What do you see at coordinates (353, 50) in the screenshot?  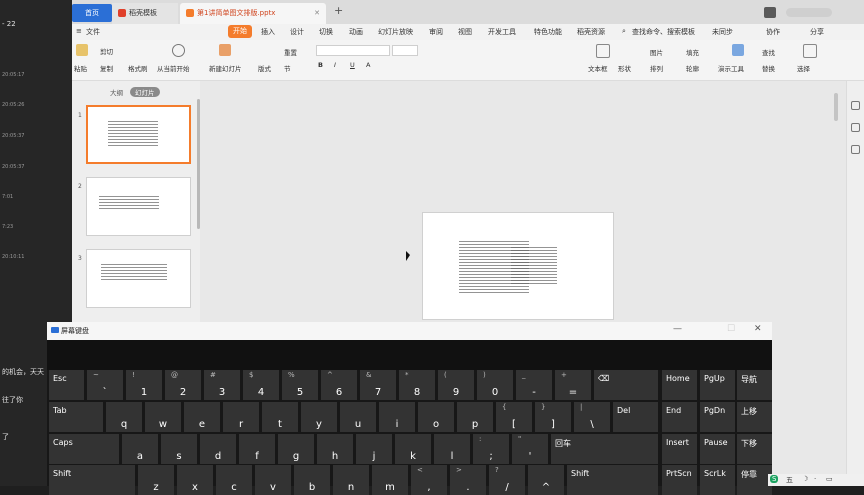 I see `font-family-select` at bounding box center [353, 50].